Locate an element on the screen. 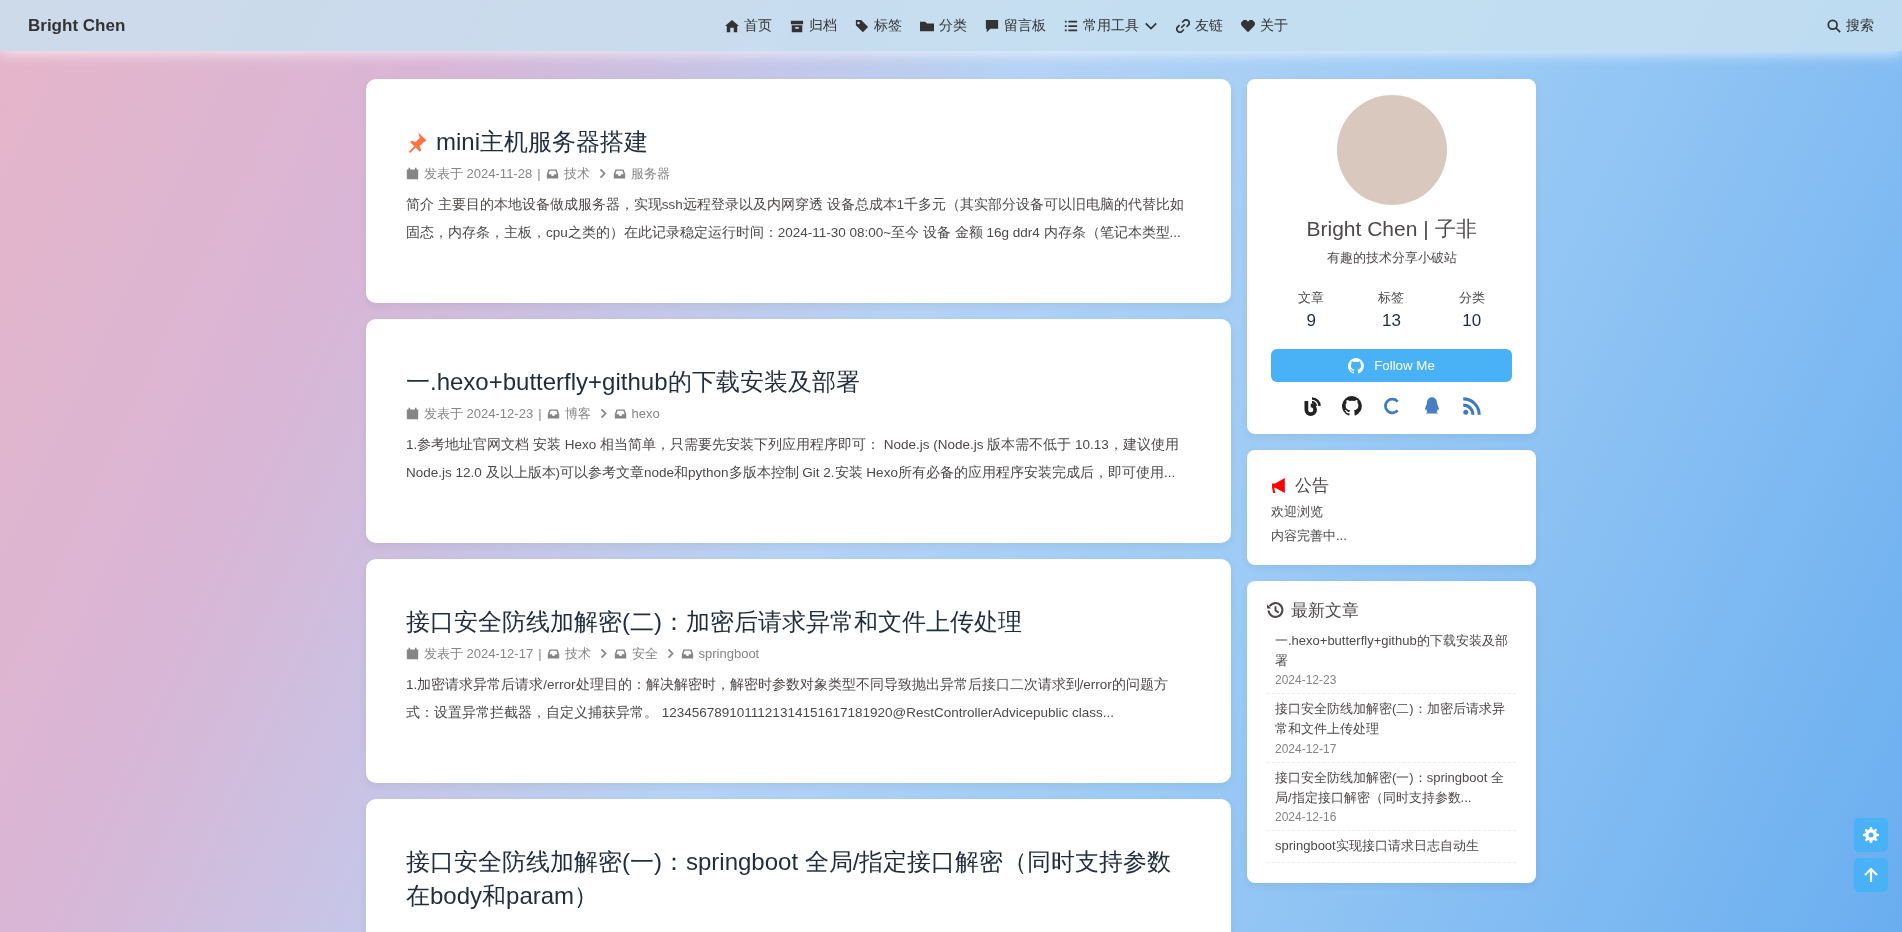 The height and width of the screenshot is (932, 1902). back-to-top-button is located at coordinates (1871, 875).